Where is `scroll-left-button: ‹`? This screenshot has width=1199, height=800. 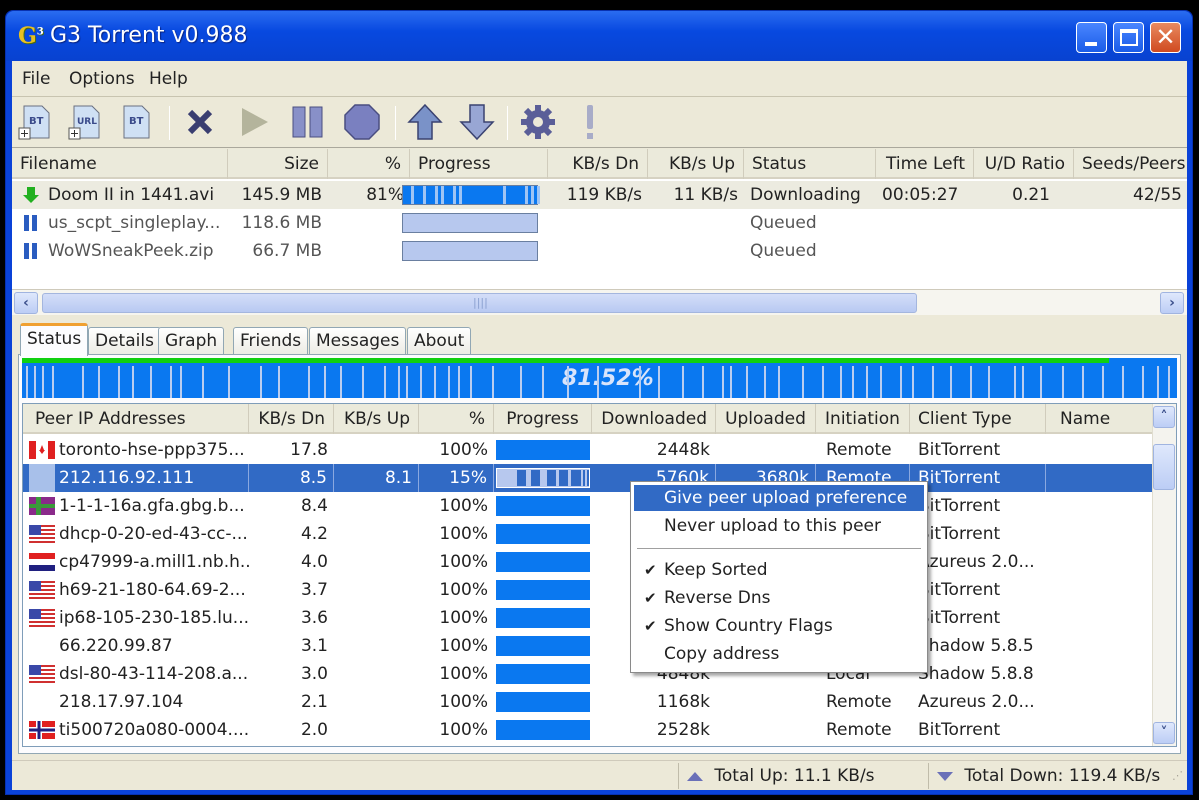 scroll-left-button: ‹ is located at coordinates (26, 303).